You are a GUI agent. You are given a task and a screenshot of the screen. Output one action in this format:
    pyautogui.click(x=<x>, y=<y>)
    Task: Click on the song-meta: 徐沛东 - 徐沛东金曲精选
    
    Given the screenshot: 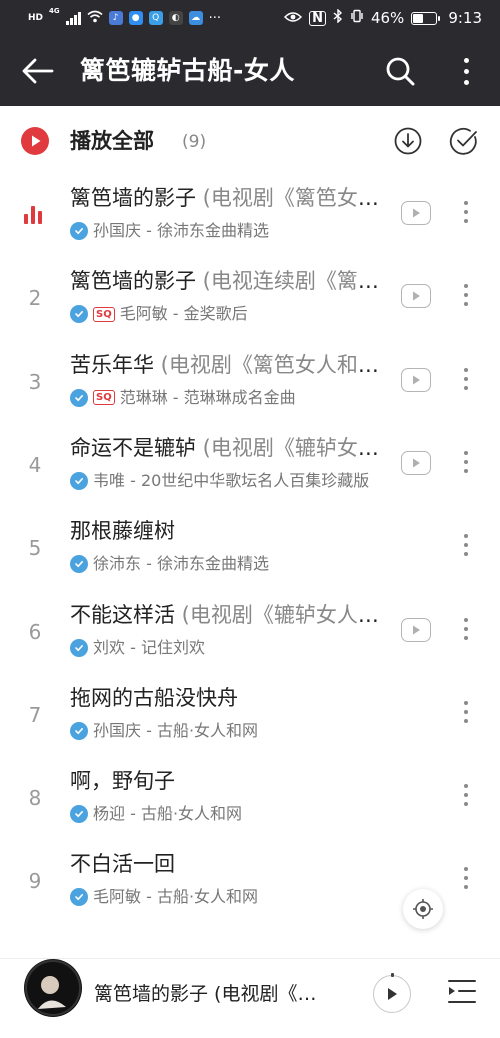 What is the action you would take?
    pyautogui.click(x=229, y=564)
    